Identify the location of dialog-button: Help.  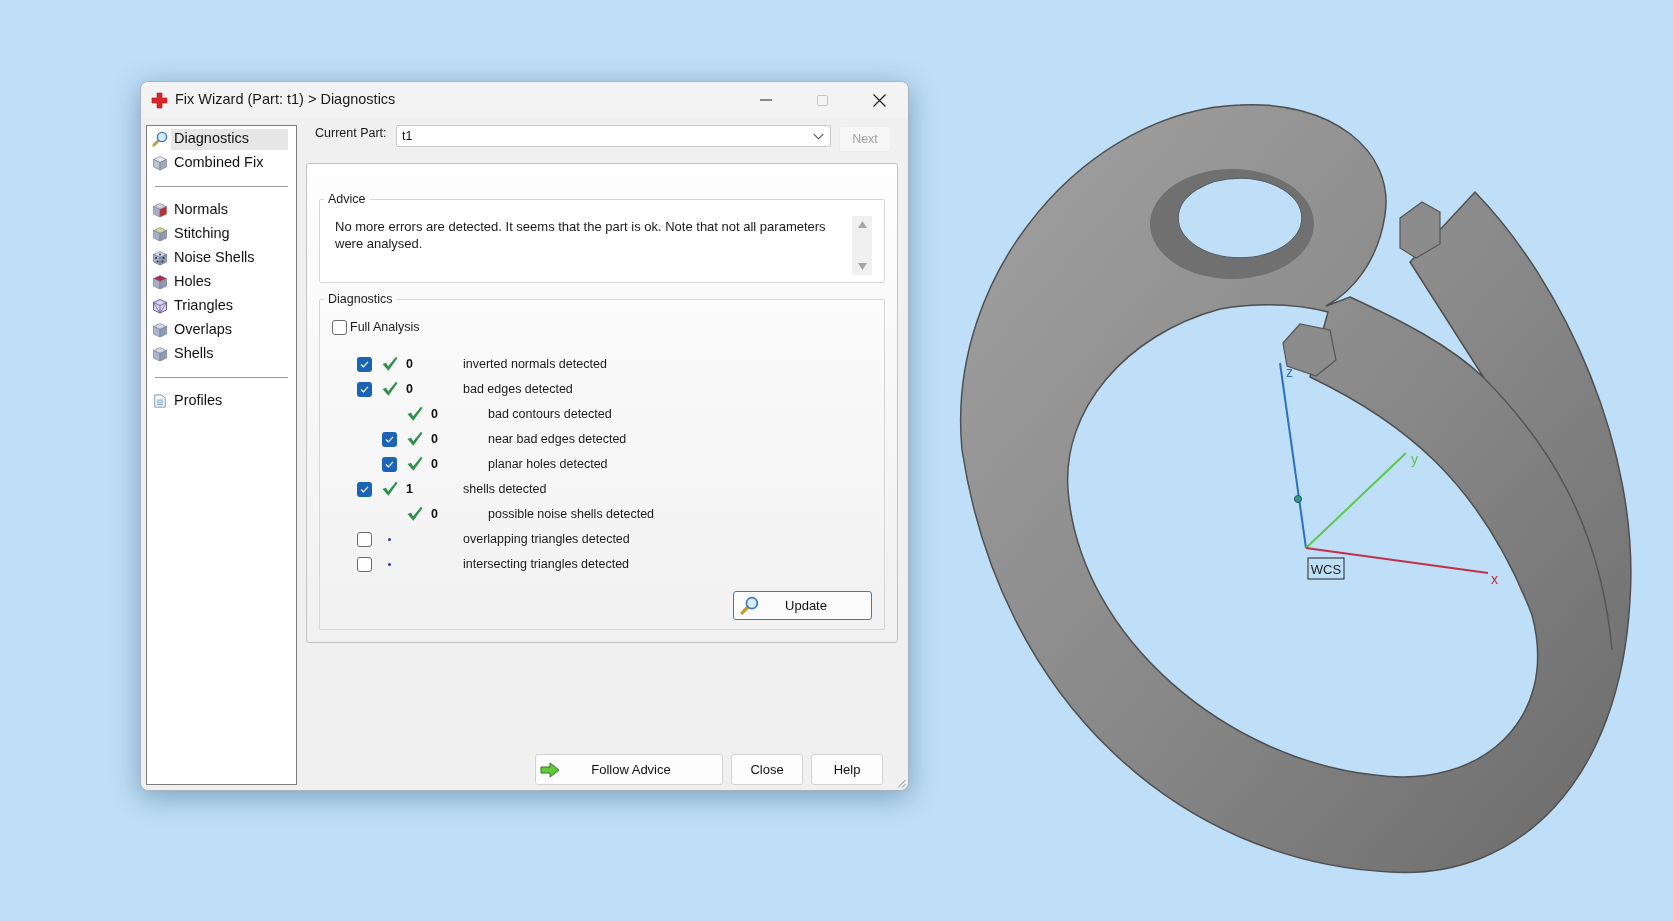
(847, 769).